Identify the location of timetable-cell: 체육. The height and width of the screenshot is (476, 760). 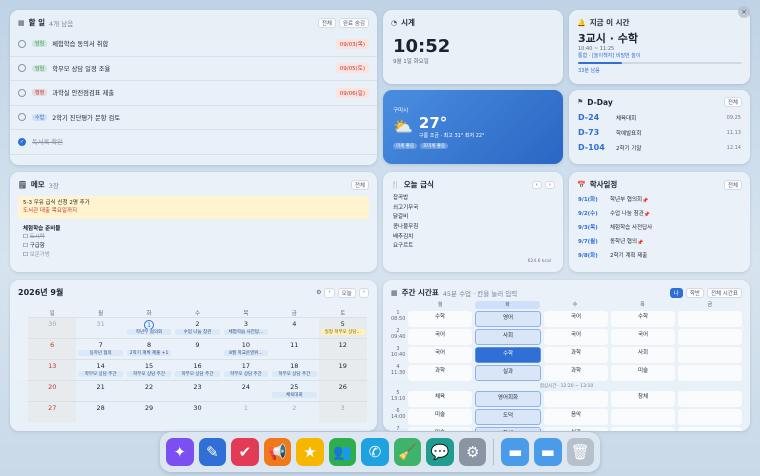
(440, 399).